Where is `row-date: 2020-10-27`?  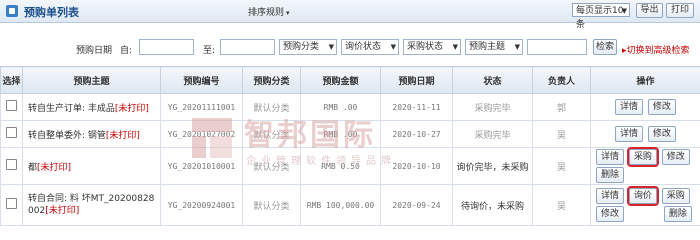
row-date: 2020-10-27 is located at coordinates (416, 134).